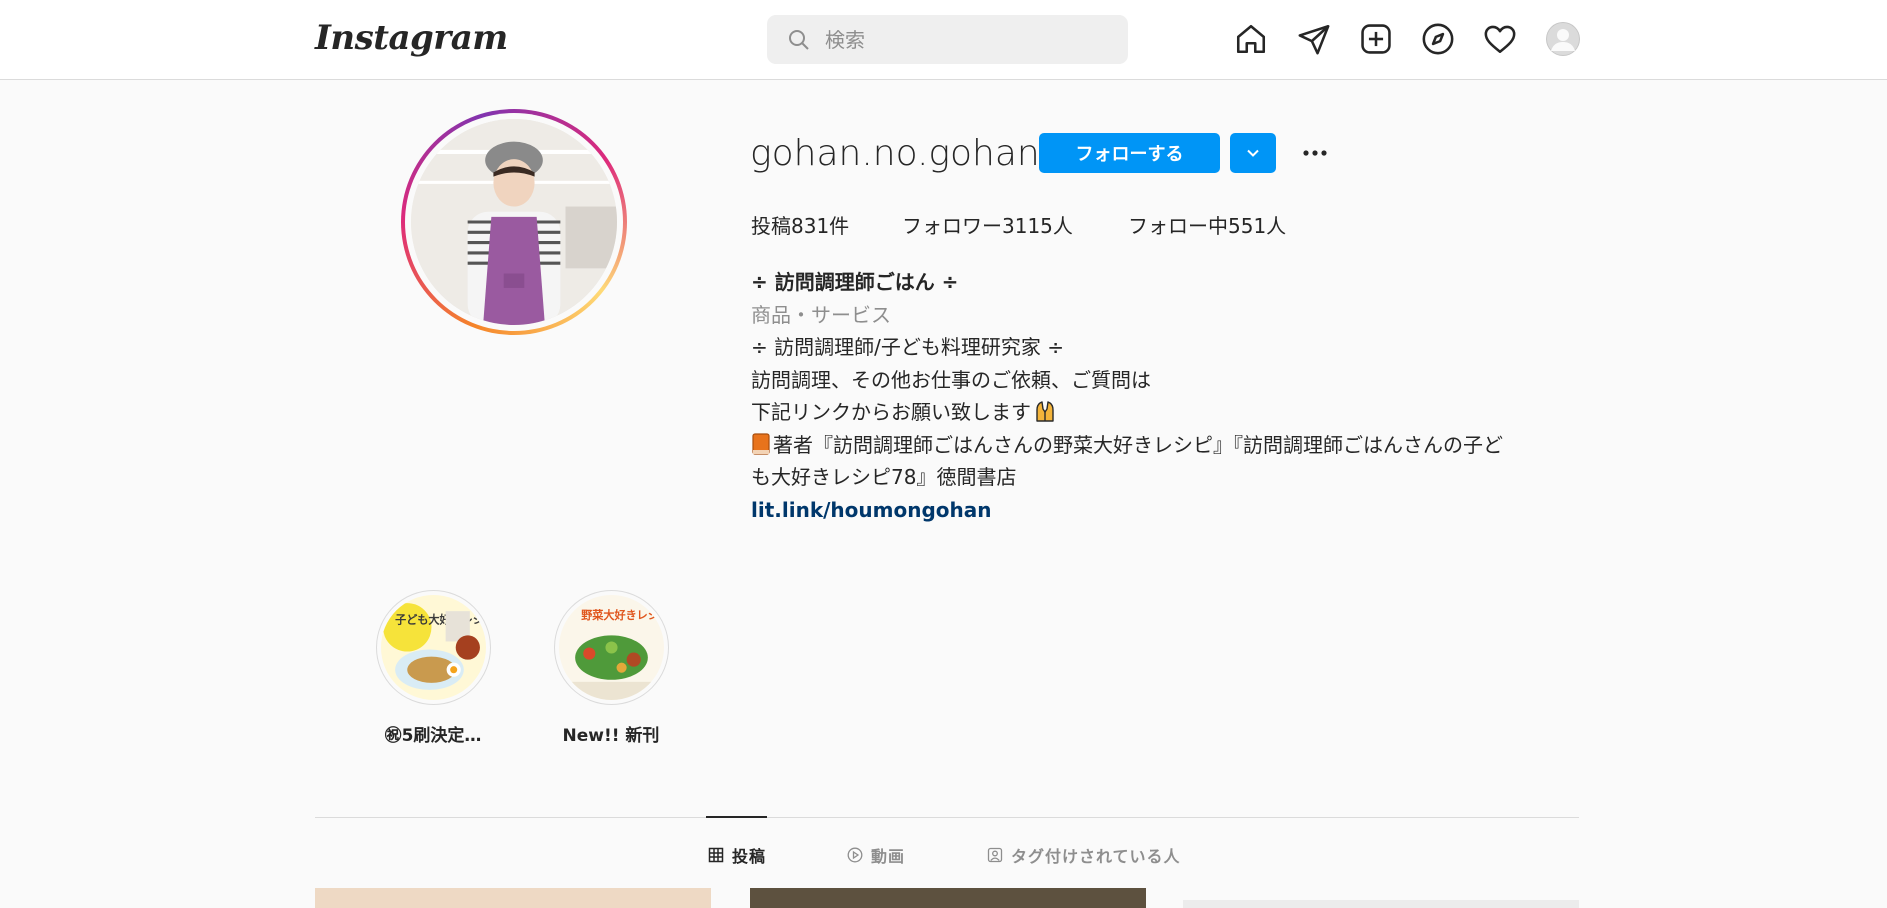  I want to click on play-circle-icon, so click(855, 855).